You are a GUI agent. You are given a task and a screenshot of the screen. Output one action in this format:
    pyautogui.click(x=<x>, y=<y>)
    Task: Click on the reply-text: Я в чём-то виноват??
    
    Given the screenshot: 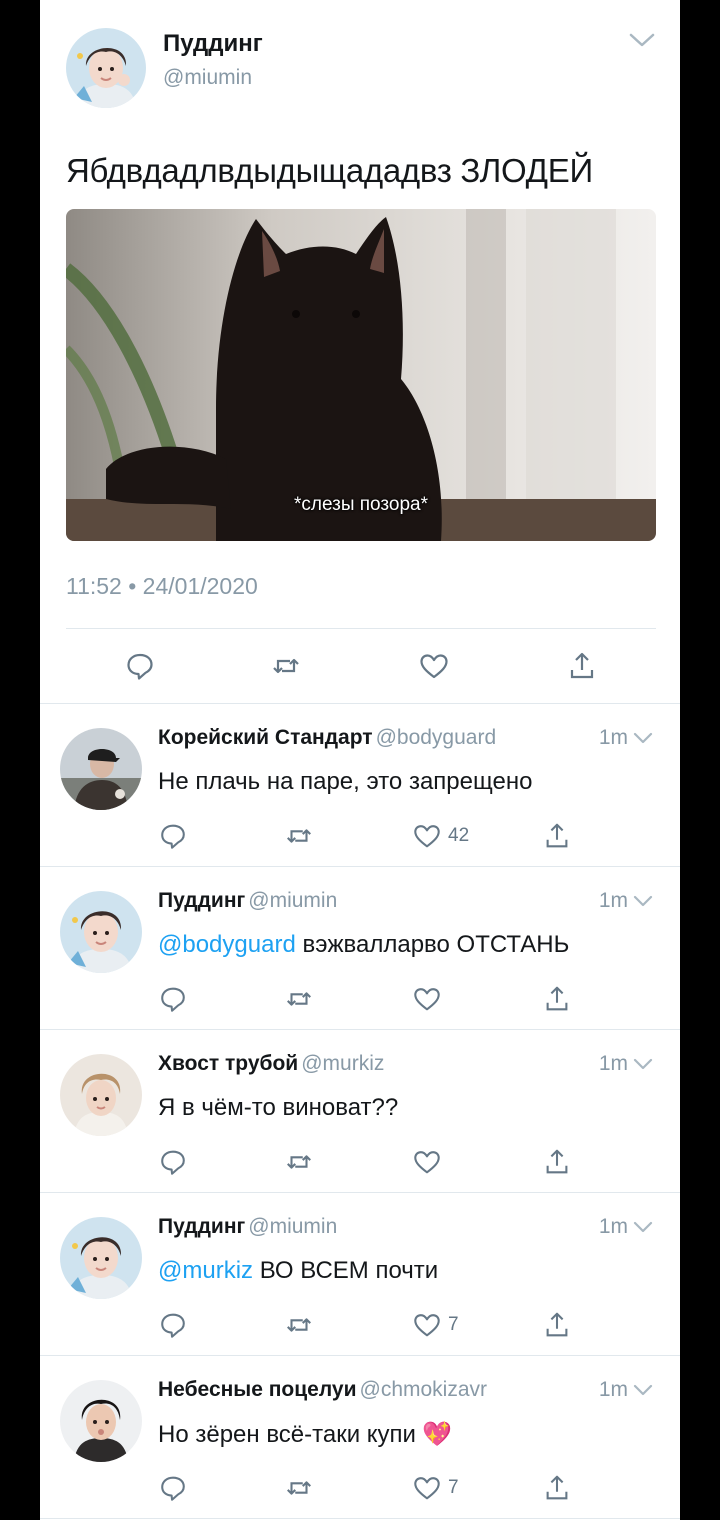 What is the action you would take?
    pyautogui.click(x=278, y=1108)
    